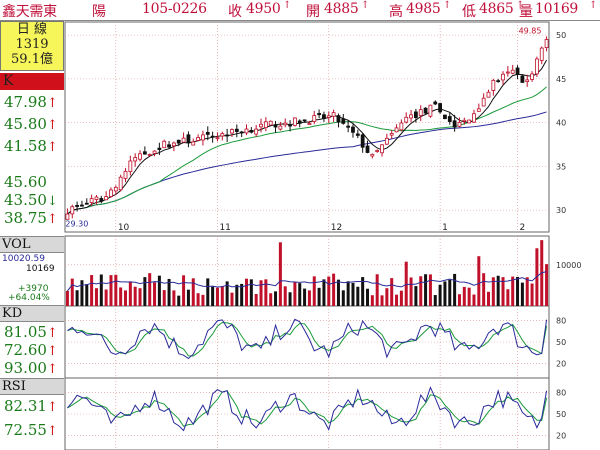  What do you see at coordinates (307, 408) in the screenshot?
I see `rsi-rsi2-line` at bounding box center [307, 408].